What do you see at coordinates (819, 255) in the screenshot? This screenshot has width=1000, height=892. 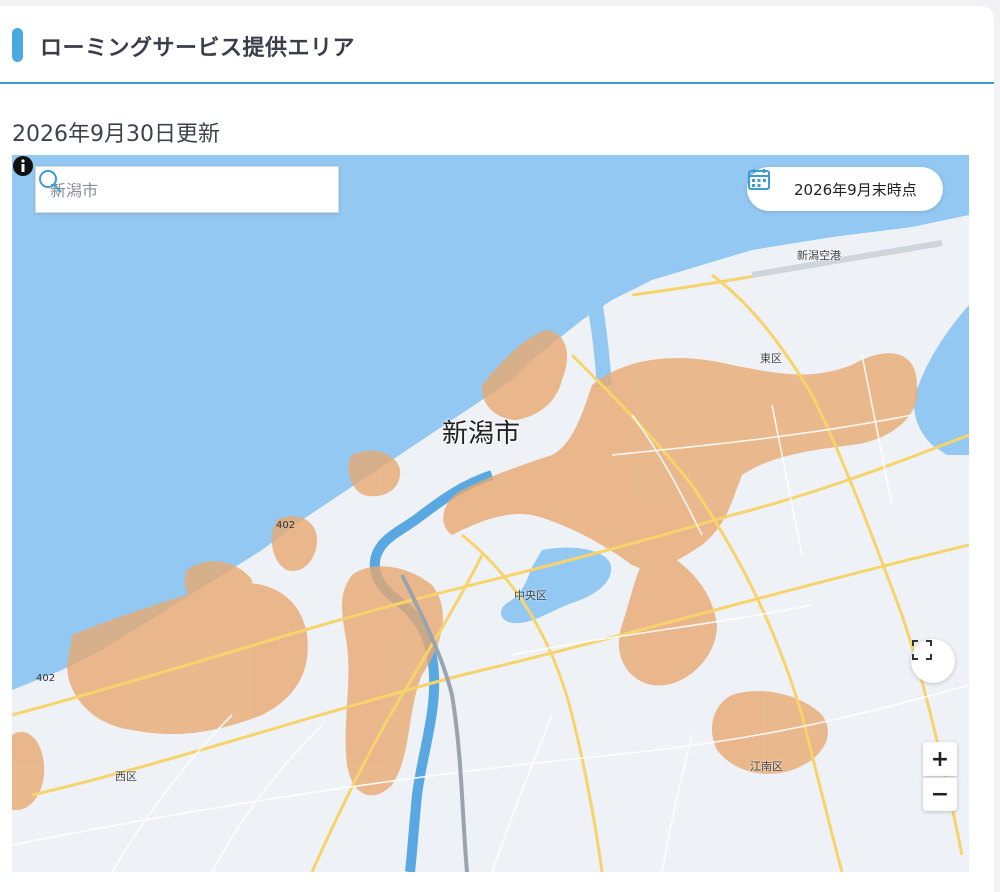 I see `airport-label: 新潟空港` at bounding box center [819, 255].